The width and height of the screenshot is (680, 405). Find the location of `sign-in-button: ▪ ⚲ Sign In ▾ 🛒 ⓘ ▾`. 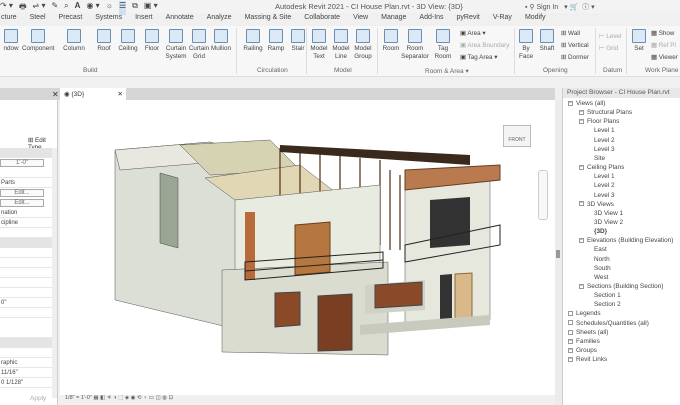

sign-in-button: ▪ ⚲ Sign In ▾ 🛒 ⓘ ▾ is located at coordinates (560, 7).